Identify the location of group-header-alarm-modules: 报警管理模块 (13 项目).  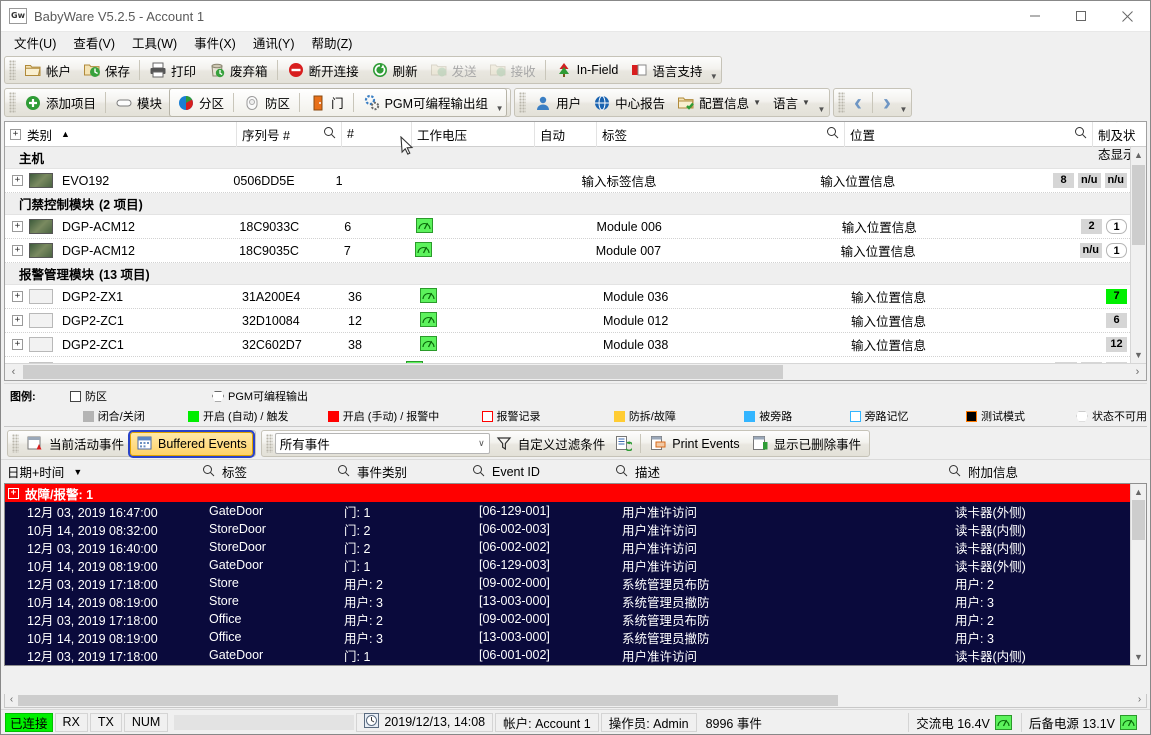
(575, 274).